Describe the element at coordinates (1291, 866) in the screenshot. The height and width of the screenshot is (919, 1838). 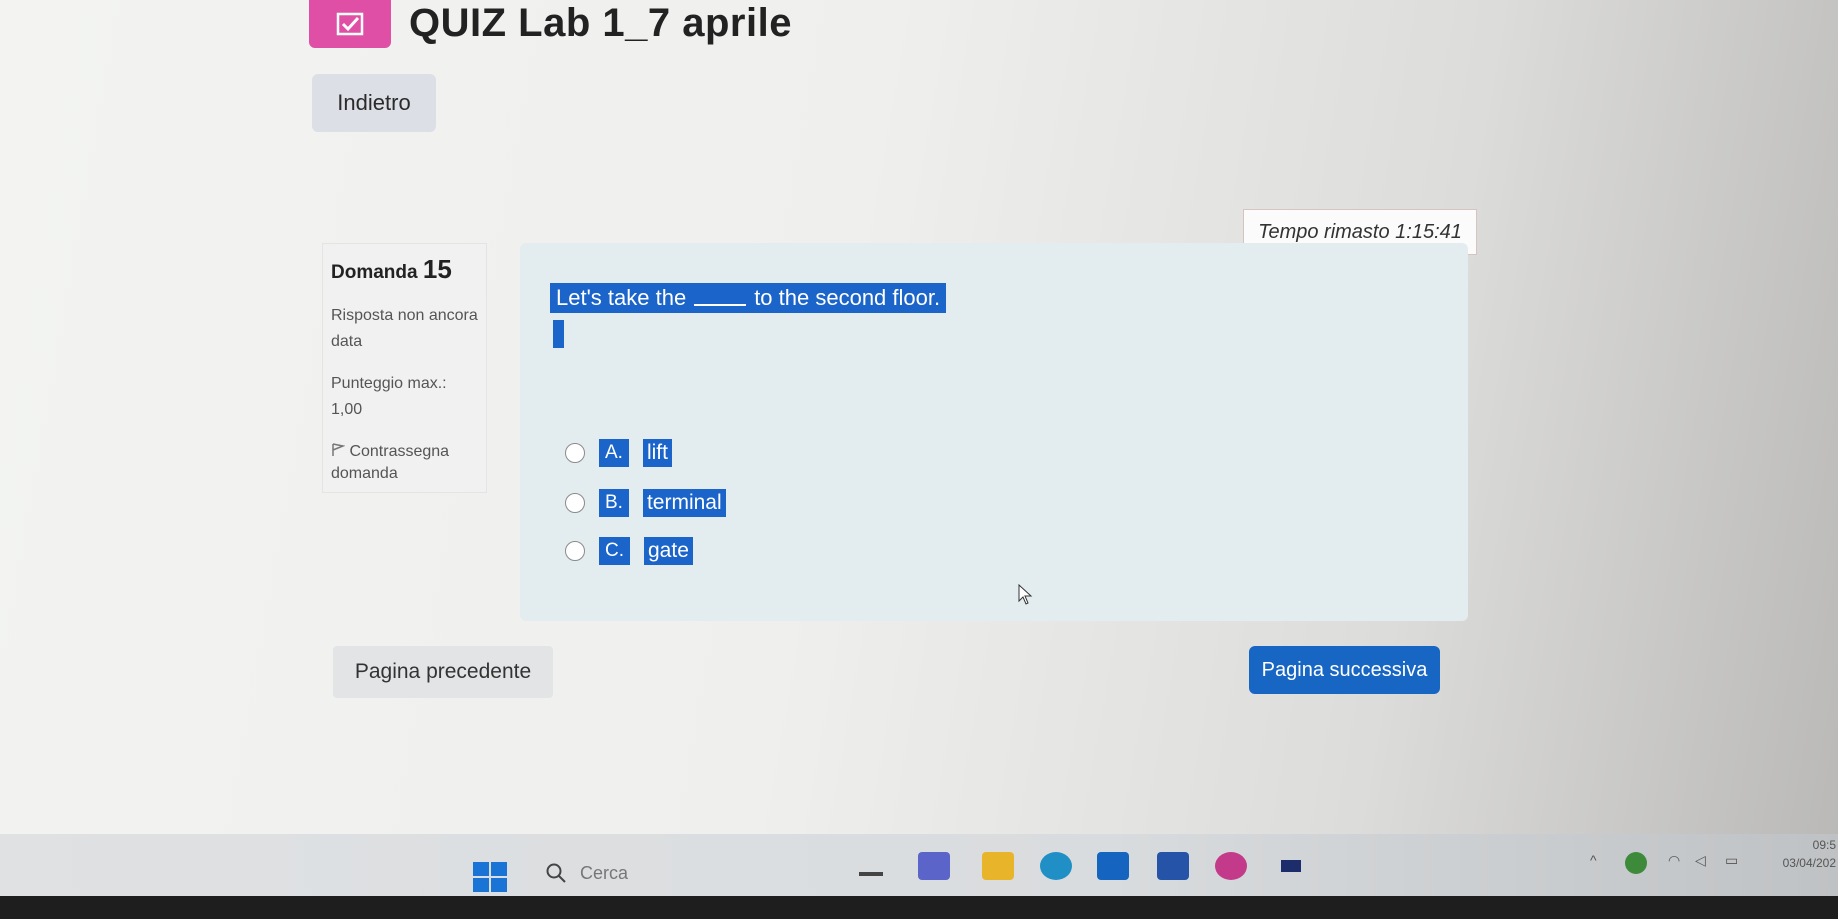
I see `dropbox-icon` at that location.